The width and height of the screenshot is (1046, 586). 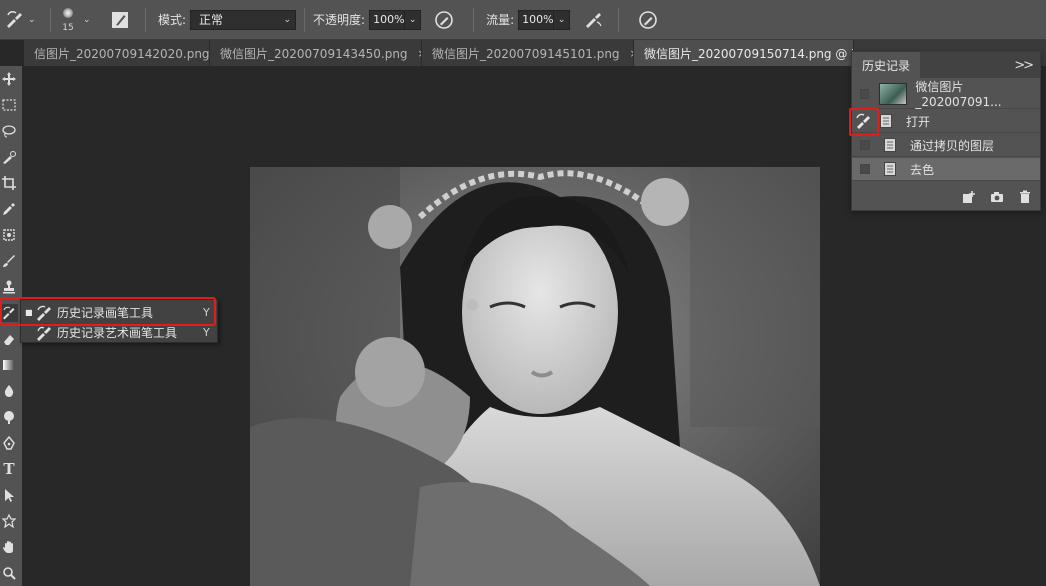 I want to click on shape-icon, so click(x=9, y=521).